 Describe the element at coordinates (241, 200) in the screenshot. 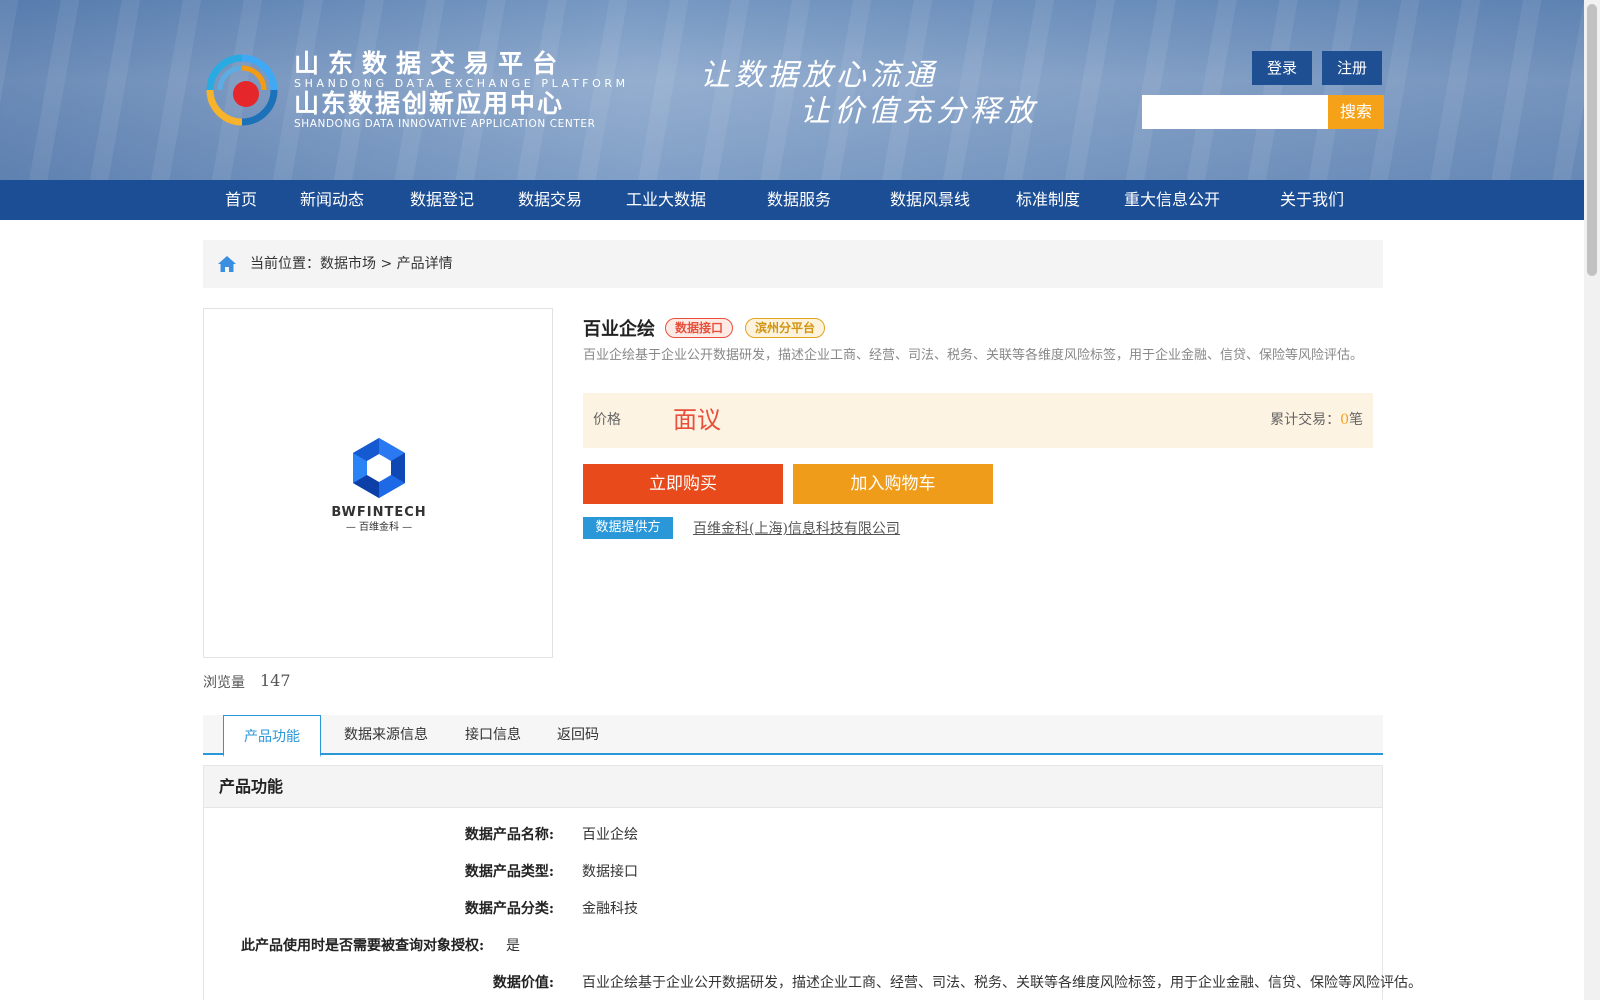

I see `nav-item-home: 首页` at that location.